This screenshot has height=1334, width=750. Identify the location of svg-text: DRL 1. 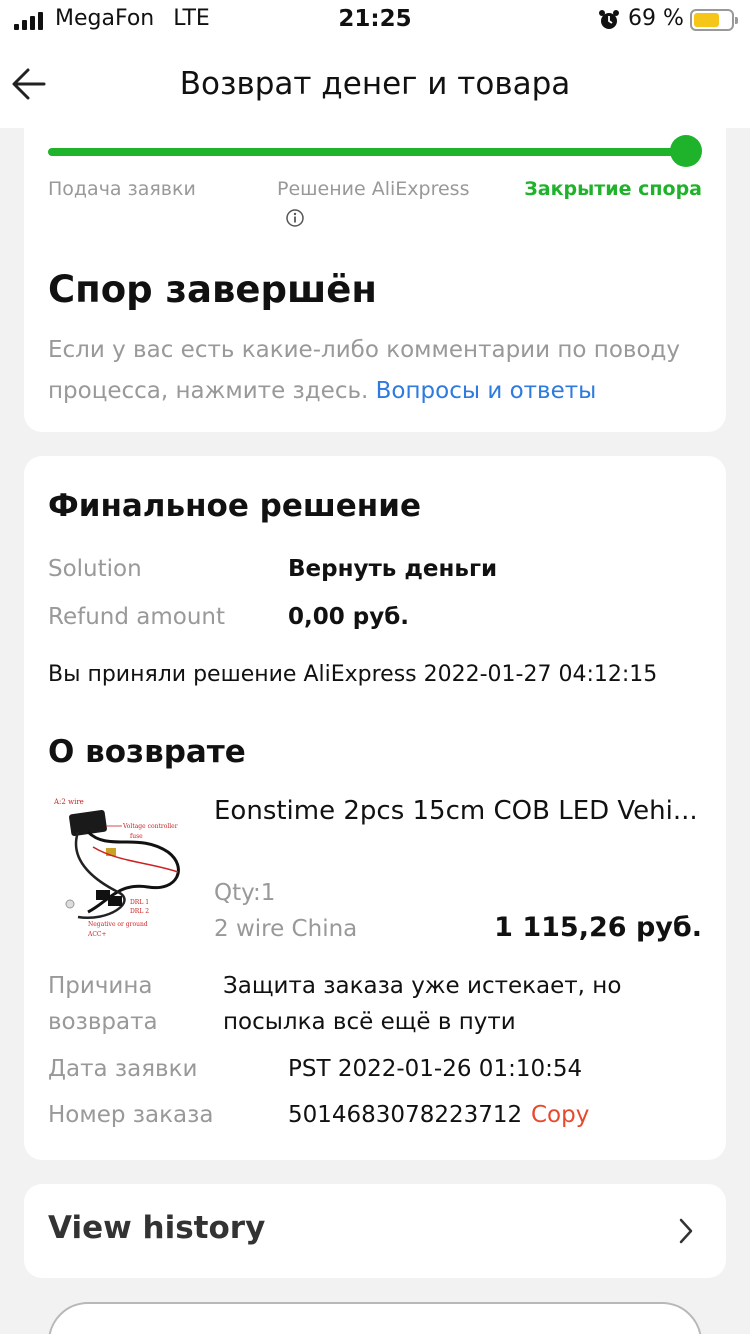
(139, 902).